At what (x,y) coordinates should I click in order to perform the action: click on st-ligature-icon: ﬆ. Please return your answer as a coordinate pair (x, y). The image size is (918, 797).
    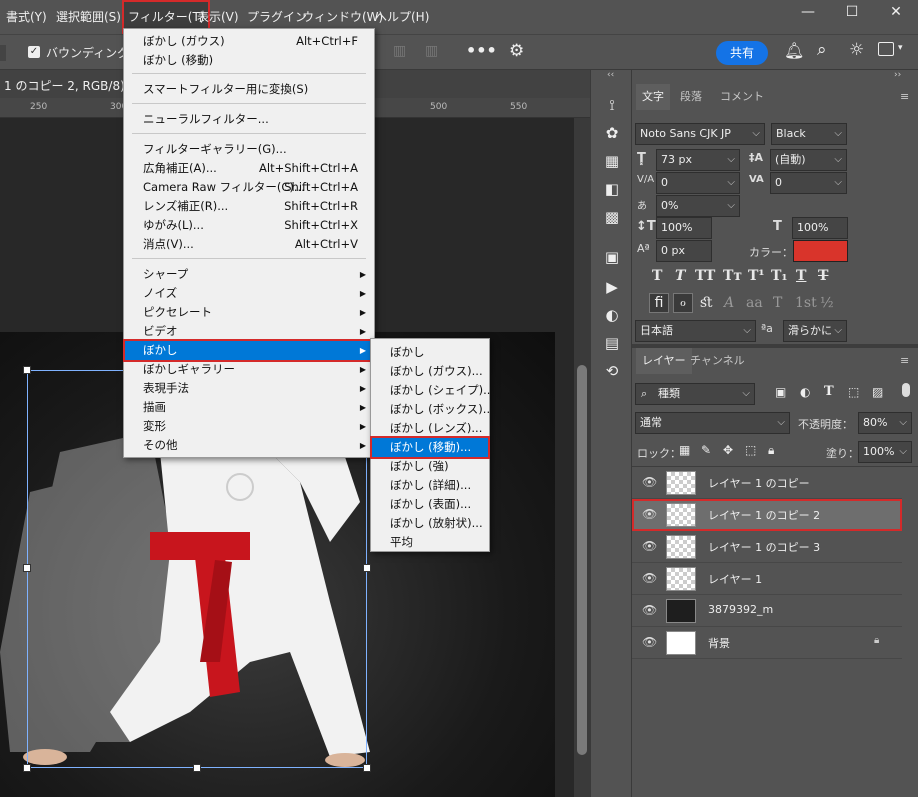
    Looking at the image, I should click on (706, 303).